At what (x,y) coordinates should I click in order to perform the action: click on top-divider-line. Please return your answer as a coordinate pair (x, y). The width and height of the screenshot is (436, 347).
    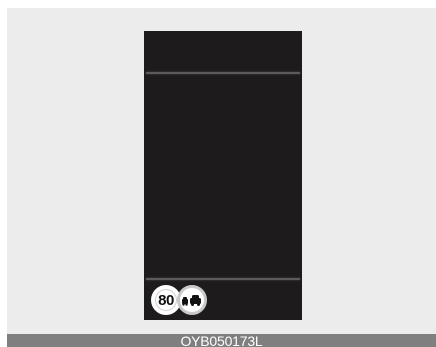
    Looking at the image, I should click on (223, 73).